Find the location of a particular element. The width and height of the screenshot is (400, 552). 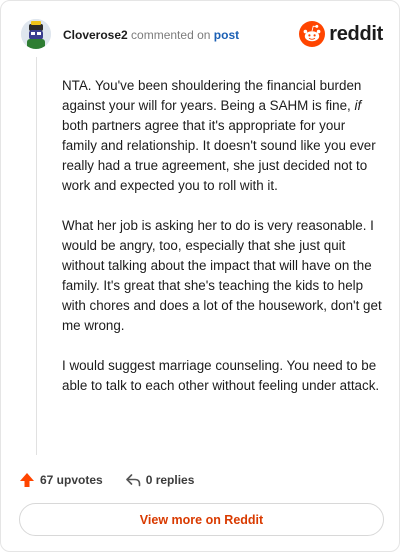

upvote-arrow-icon is located at coordinates (27, 480).